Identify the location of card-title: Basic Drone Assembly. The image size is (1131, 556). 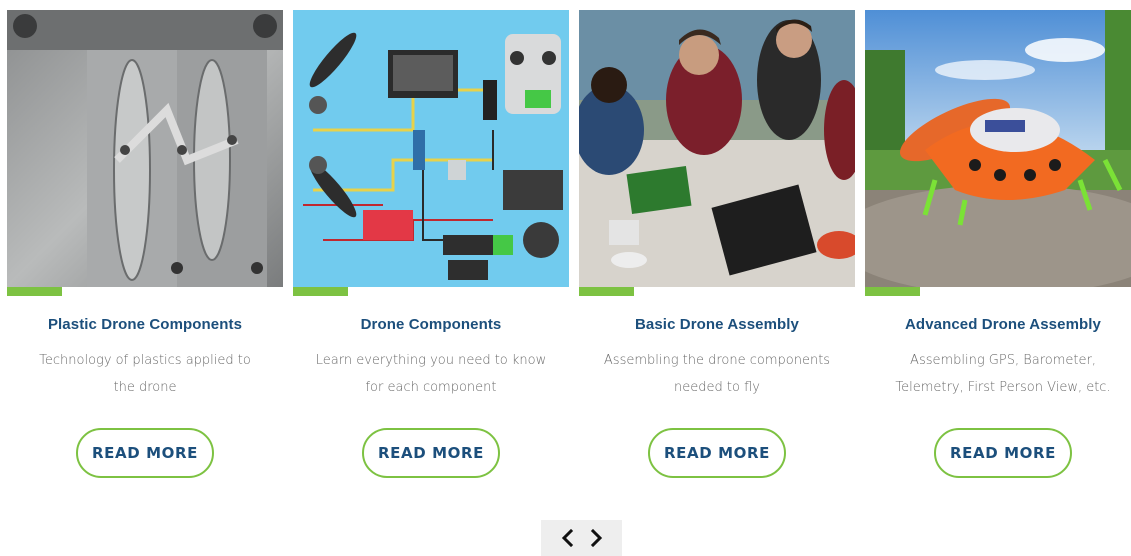
(716, 324).